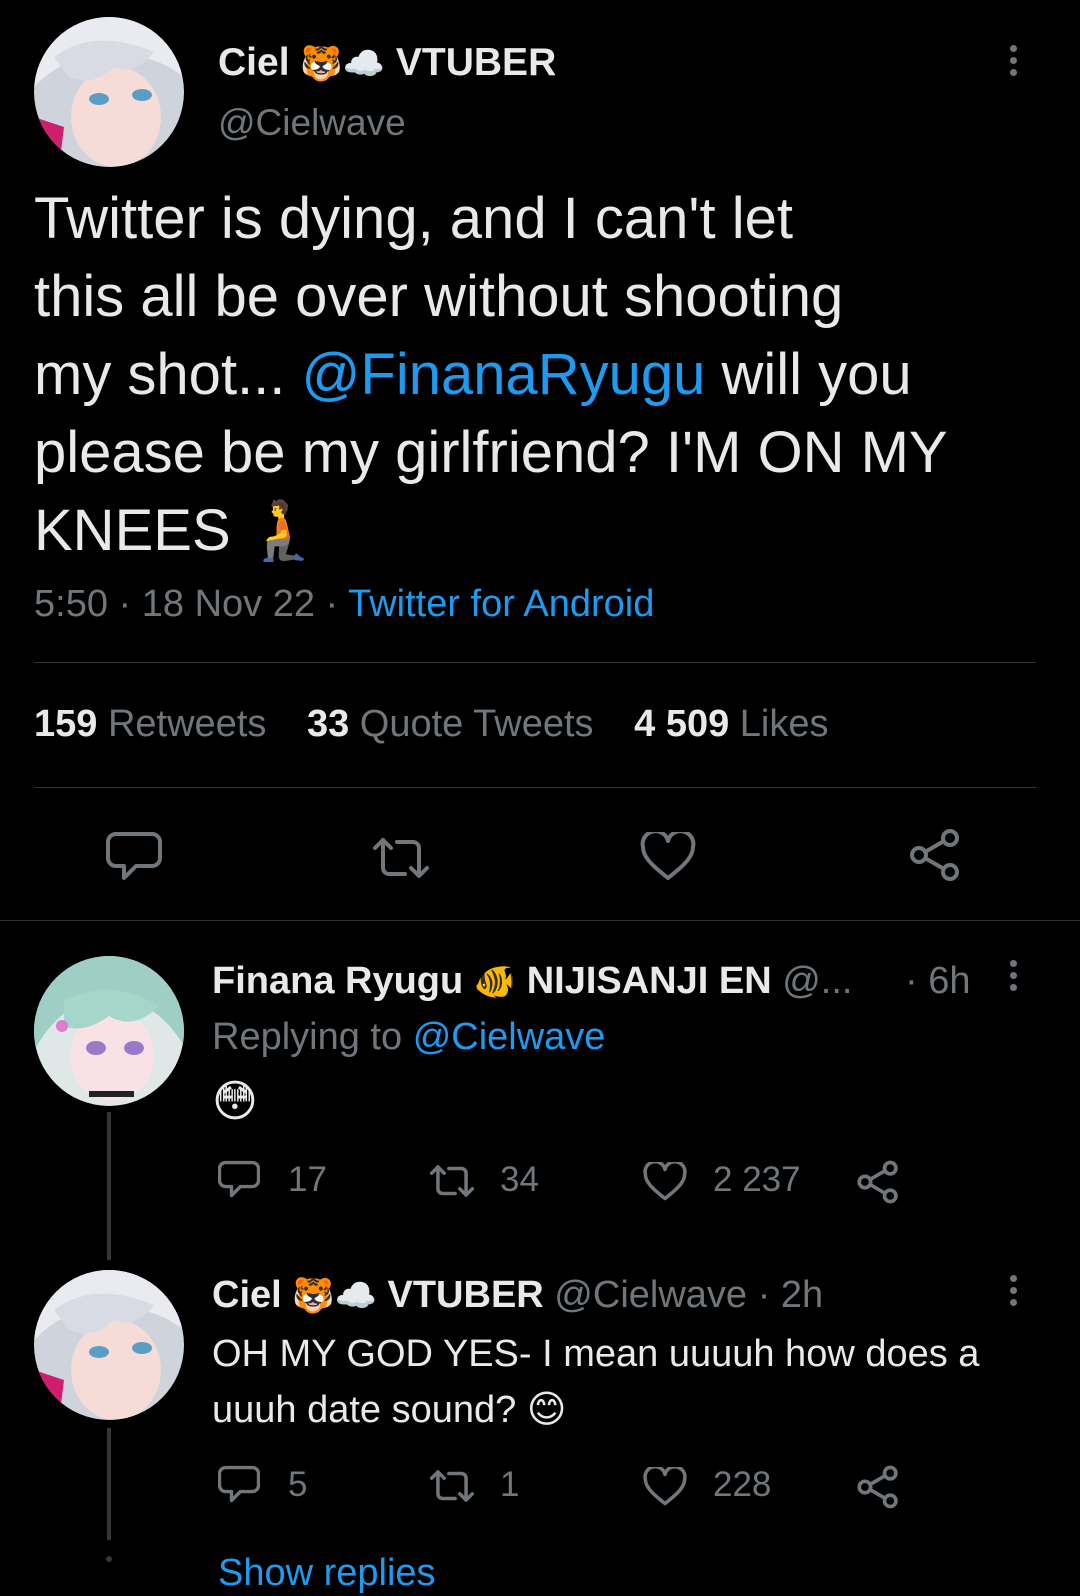  I want to click on replying-handle-link: @Cielwave, so click(509, 1037).